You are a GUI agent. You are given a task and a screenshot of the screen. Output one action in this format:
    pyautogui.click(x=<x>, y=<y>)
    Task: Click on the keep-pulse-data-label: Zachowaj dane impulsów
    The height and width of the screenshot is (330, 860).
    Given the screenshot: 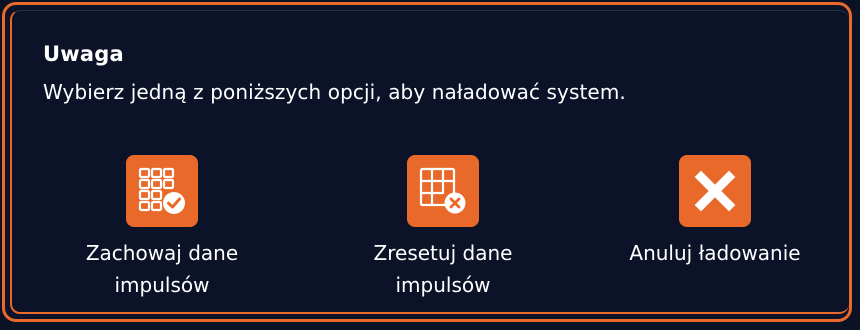 What is the action you would take?
    pyautogui.click(x=162, y=269)
    